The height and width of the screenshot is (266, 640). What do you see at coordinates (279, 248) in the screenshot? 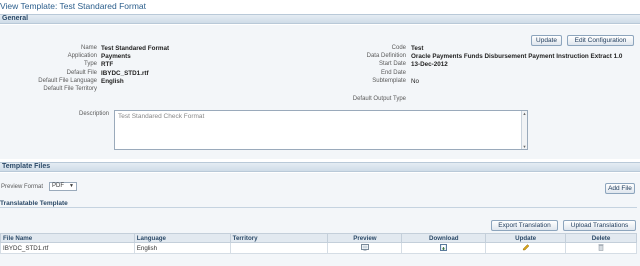
I see `territory-cell` at bounding box center [279, 248].